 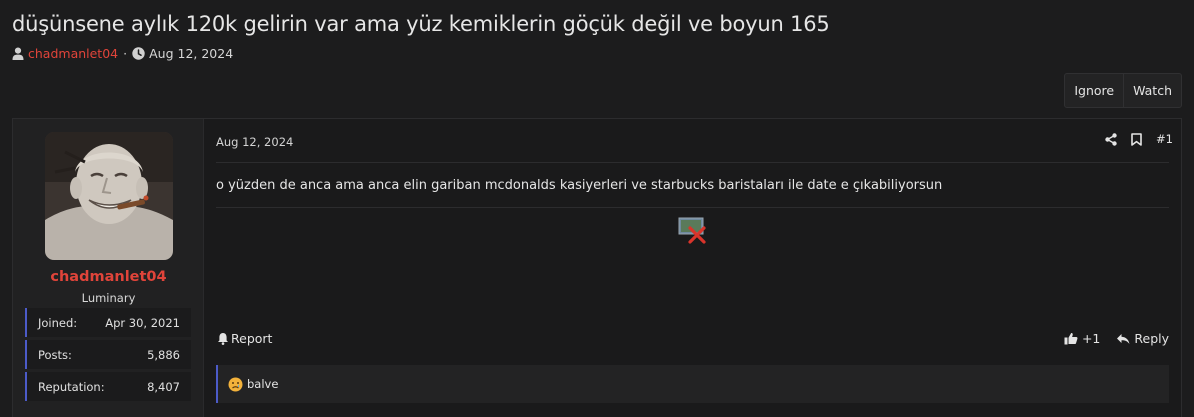 I want to click on stat-label: Posts:, so click(x=55, y=354).